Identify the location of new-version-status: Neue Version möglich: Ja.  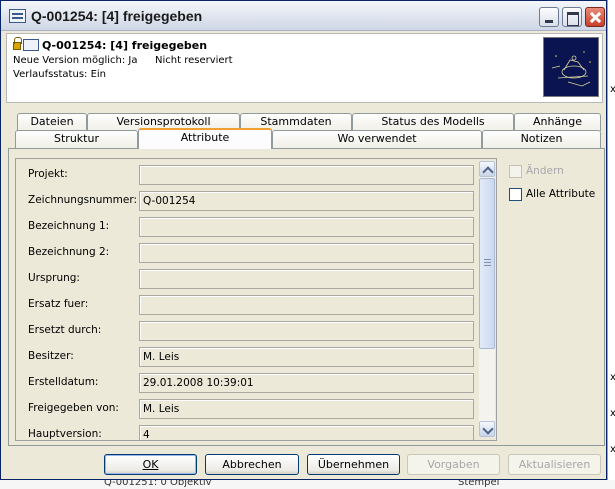
(75, 60).